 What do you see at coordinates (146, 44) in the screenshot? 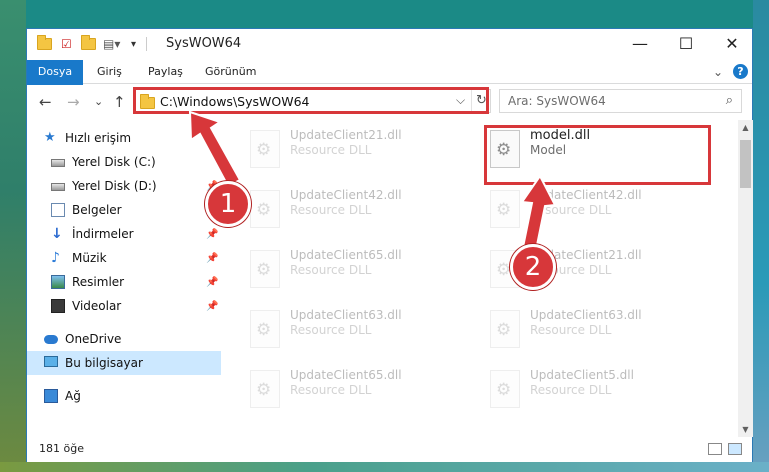
I see `title-separator` at bounding box center [146, 44].